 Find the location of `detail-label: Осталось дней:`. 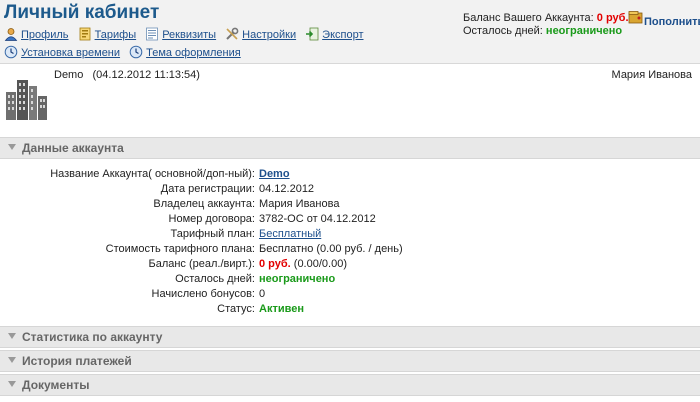

detail-label: Осталось дней: is located at coordinates (215, 279).